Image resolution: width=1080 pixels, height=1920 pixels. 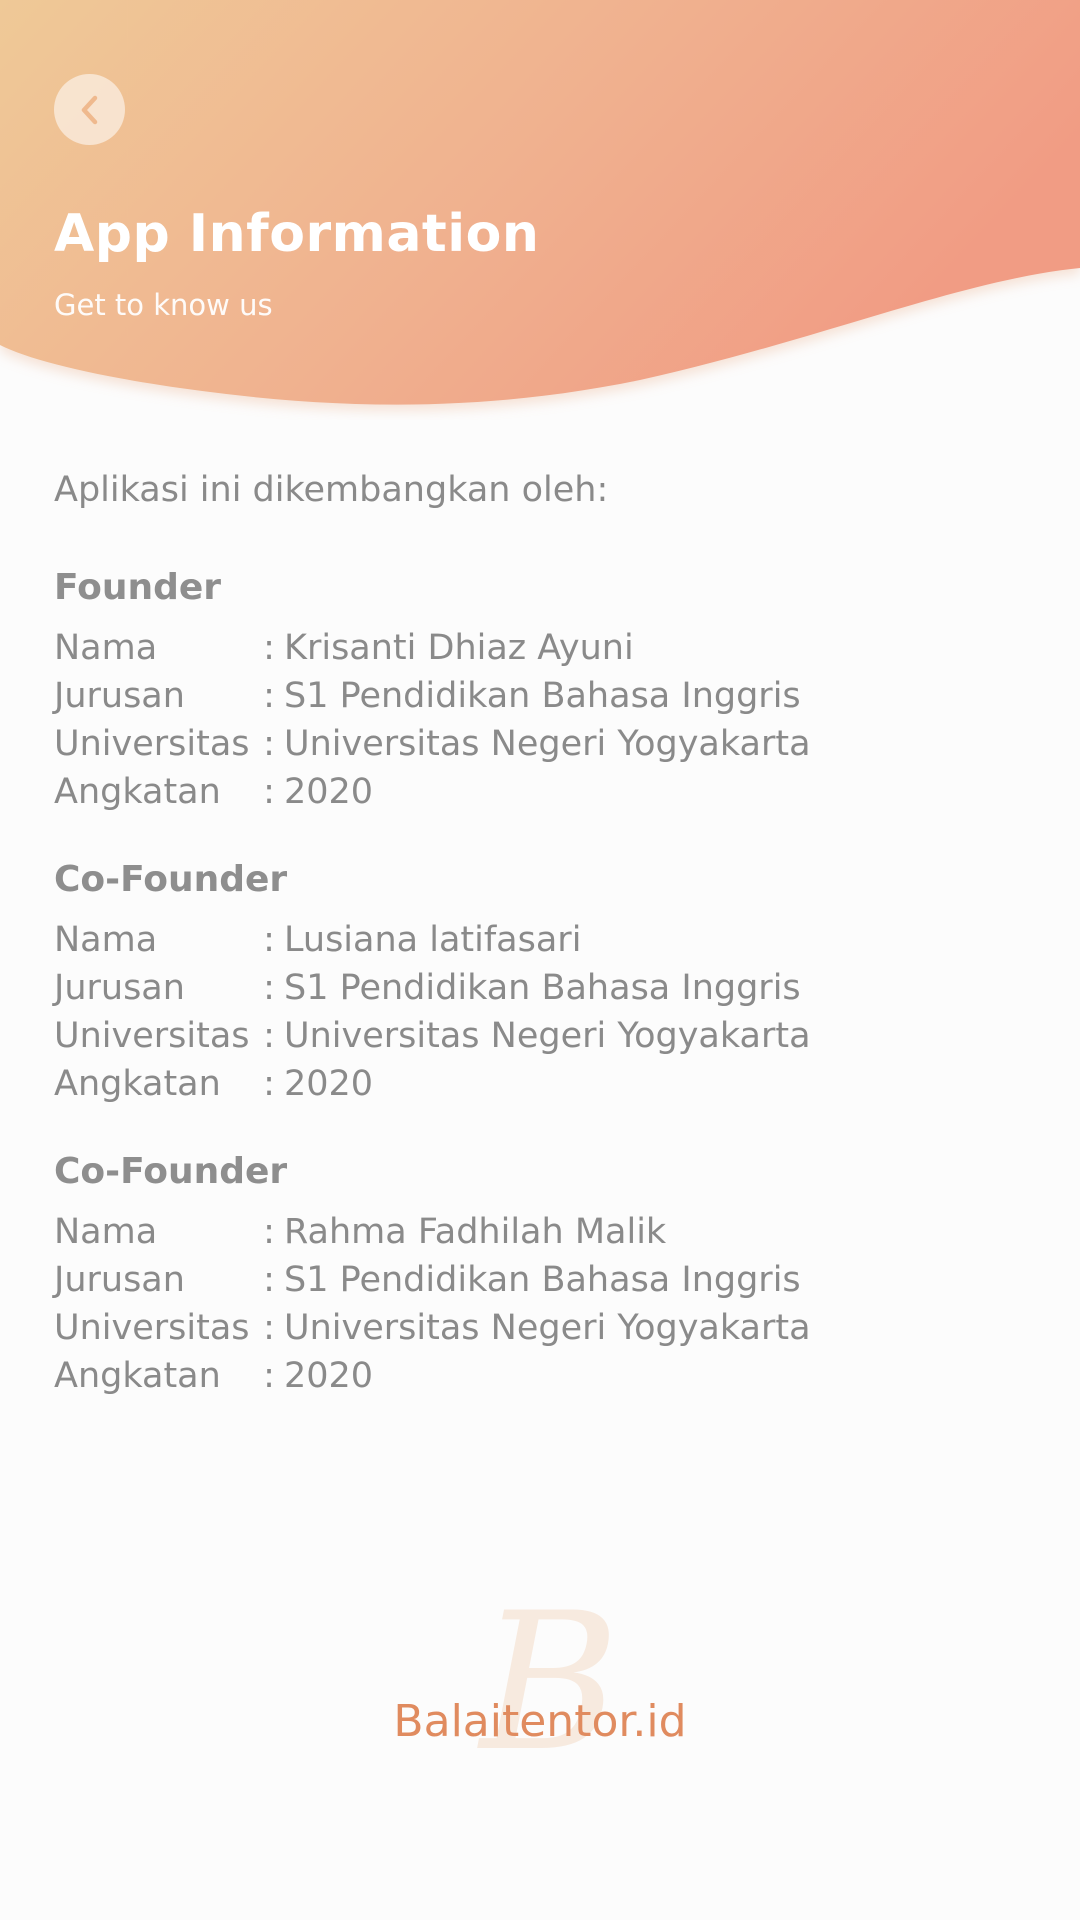 What do you see at coordinates (163, 305) in the screenshot?
I see `page-subtitle: Get to know us` at bounding box center [163, 305].